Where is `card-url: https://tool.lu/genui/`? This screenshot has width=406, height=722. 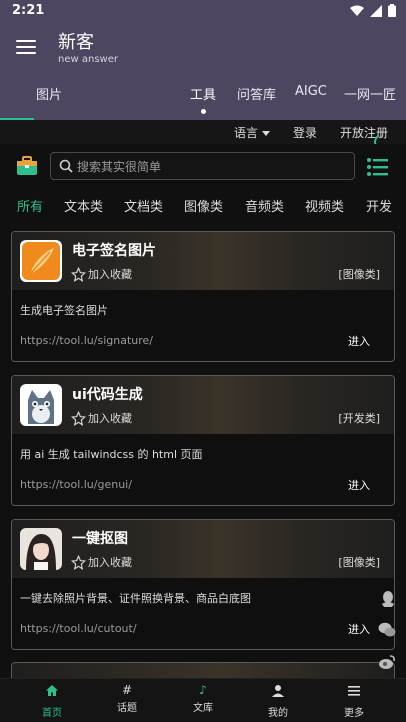 card-url: https://tool.lu/genui/ is located at coordinates (76, 484).